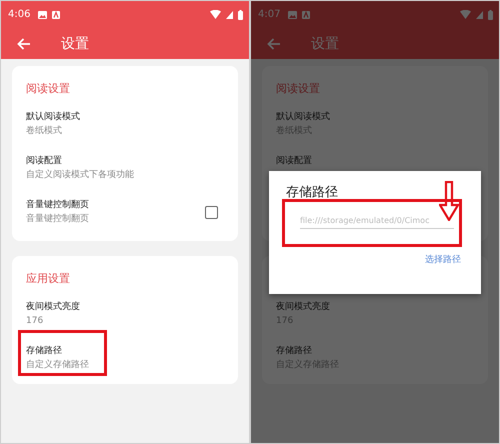 The image size is (500, 444). What do you see at coordinates (44, 161) in the screenshot?
I see `setting-title: 阅读配置` at bounding box center [44, 161].